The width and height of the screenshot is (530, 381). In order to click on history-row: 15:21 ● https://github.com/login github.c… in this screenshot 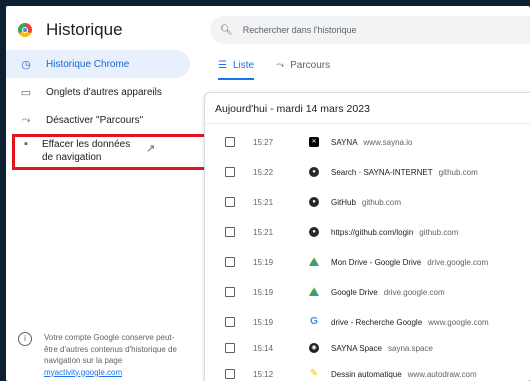, I will do `click(367, 232)`.